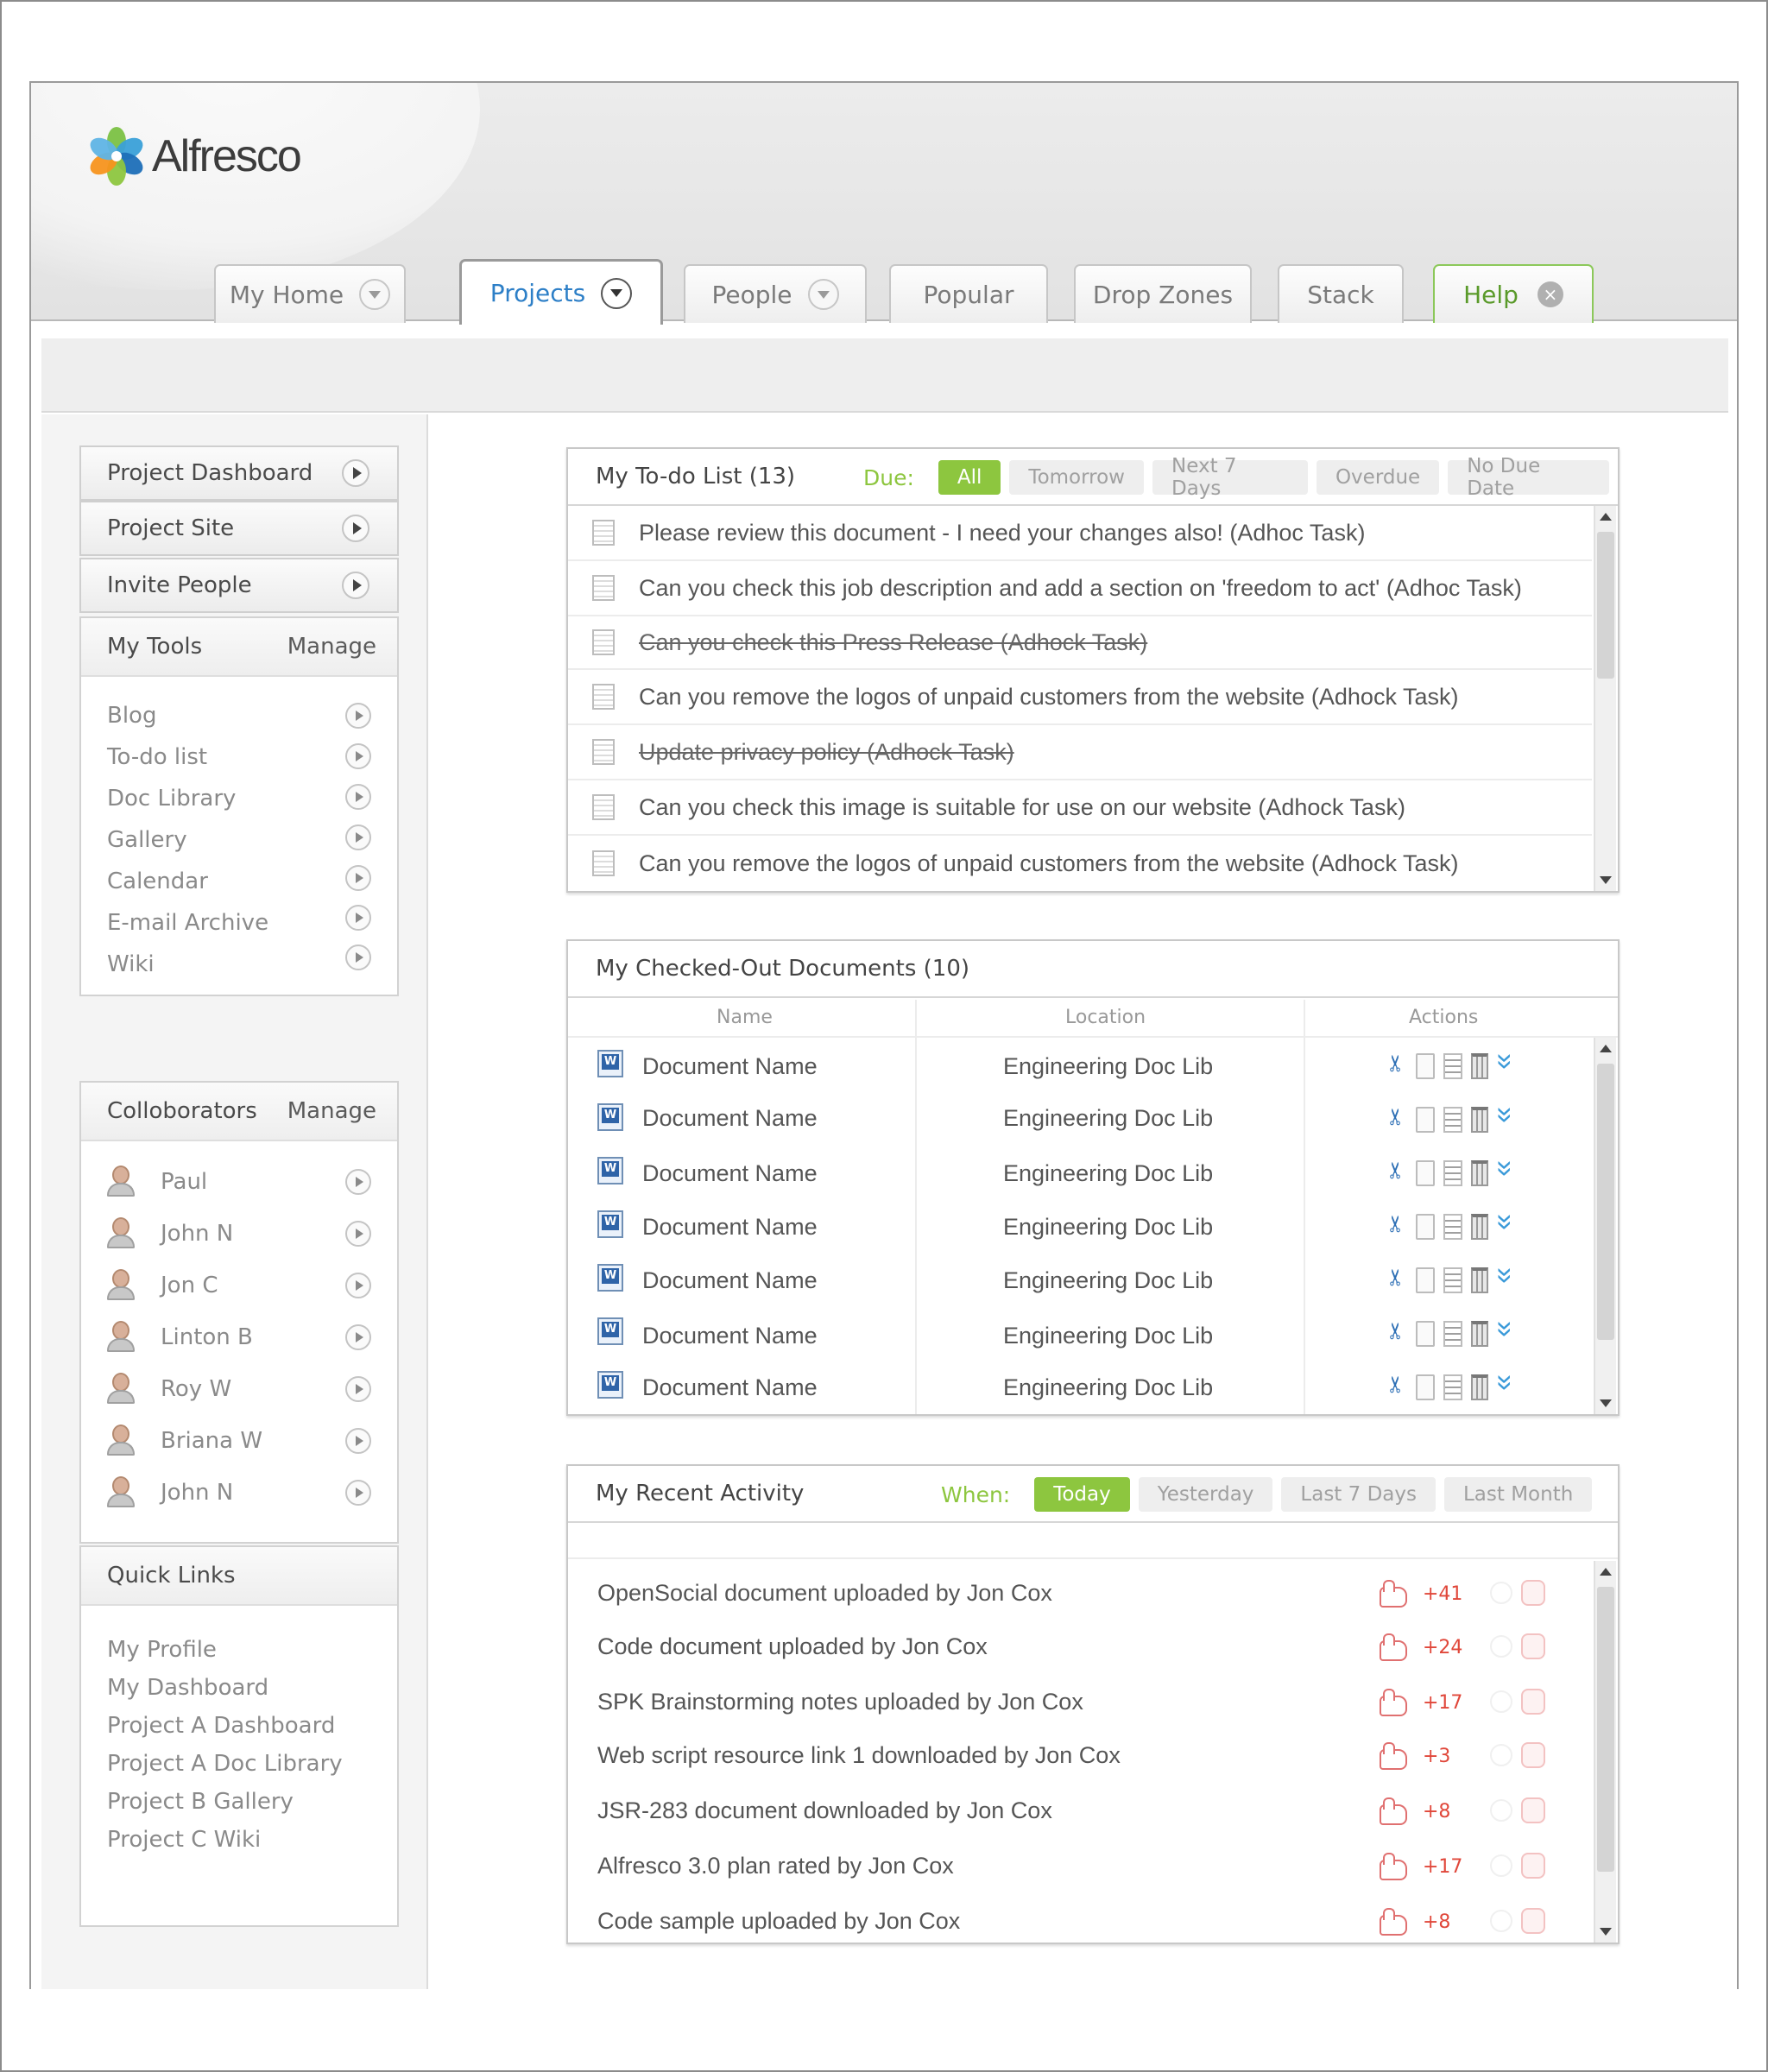 This screenshot has height=2072, width=1768. What do you see at coordinates (239, 585) in the screenshot?
I see `invite-people-button: Invite People` at bounding box center [239, 585].